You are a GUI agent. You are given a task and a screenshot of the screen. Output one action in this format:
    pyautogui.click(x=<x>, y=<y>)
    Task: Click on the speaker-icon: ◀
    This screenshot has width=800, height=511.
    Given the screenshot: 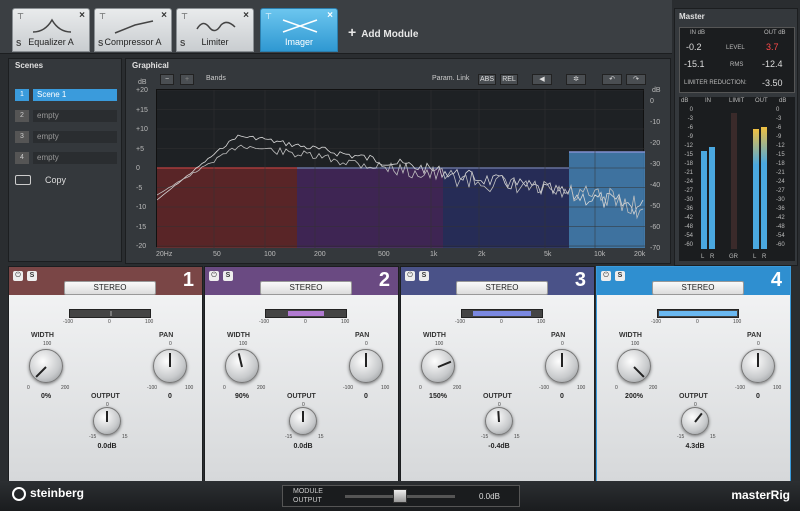 What is the action you would take?
    pyautogui.click(x=542, y=79)
    